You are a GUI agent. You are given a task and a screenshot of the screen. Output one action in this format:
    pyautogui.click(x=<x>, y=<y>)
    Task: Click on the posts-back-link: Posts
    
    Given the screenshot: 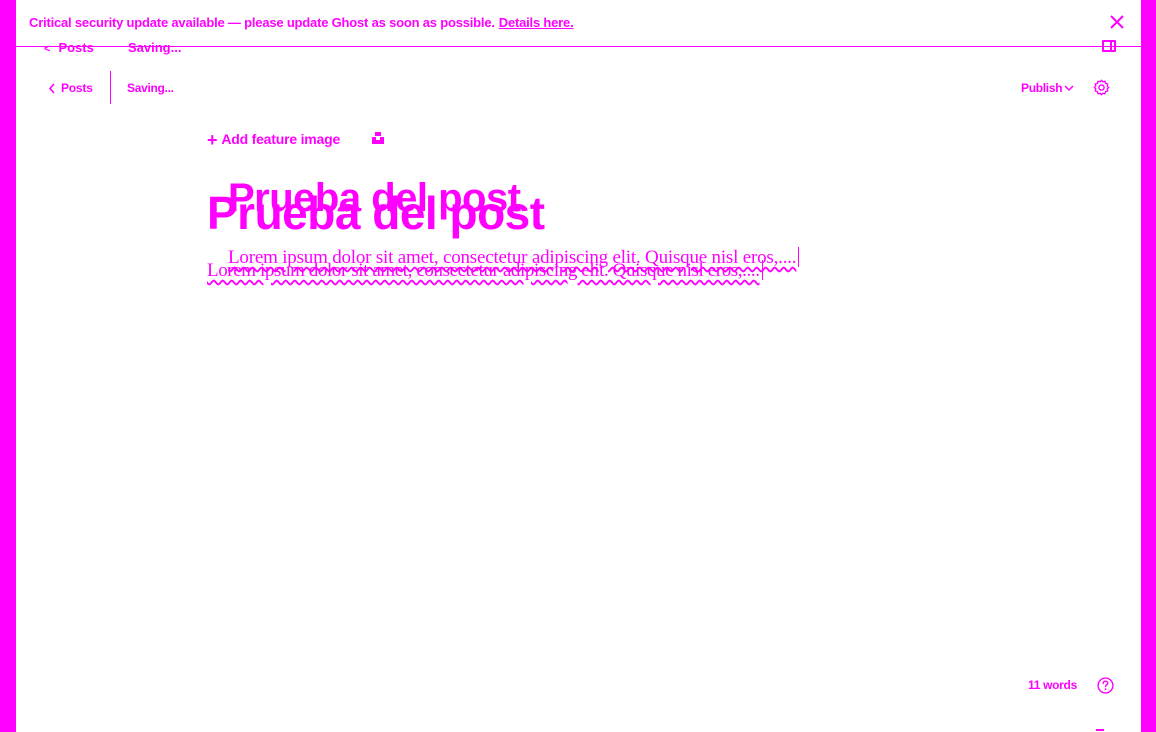 What is the action you would take?
    pyautogui.click(x=70, y=88)
    